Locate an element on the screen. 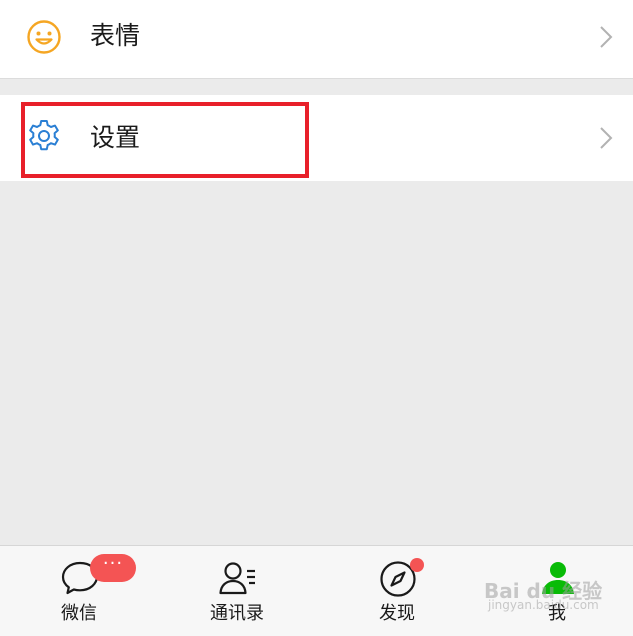  smiley-icon is located at coordinates (44, 37).